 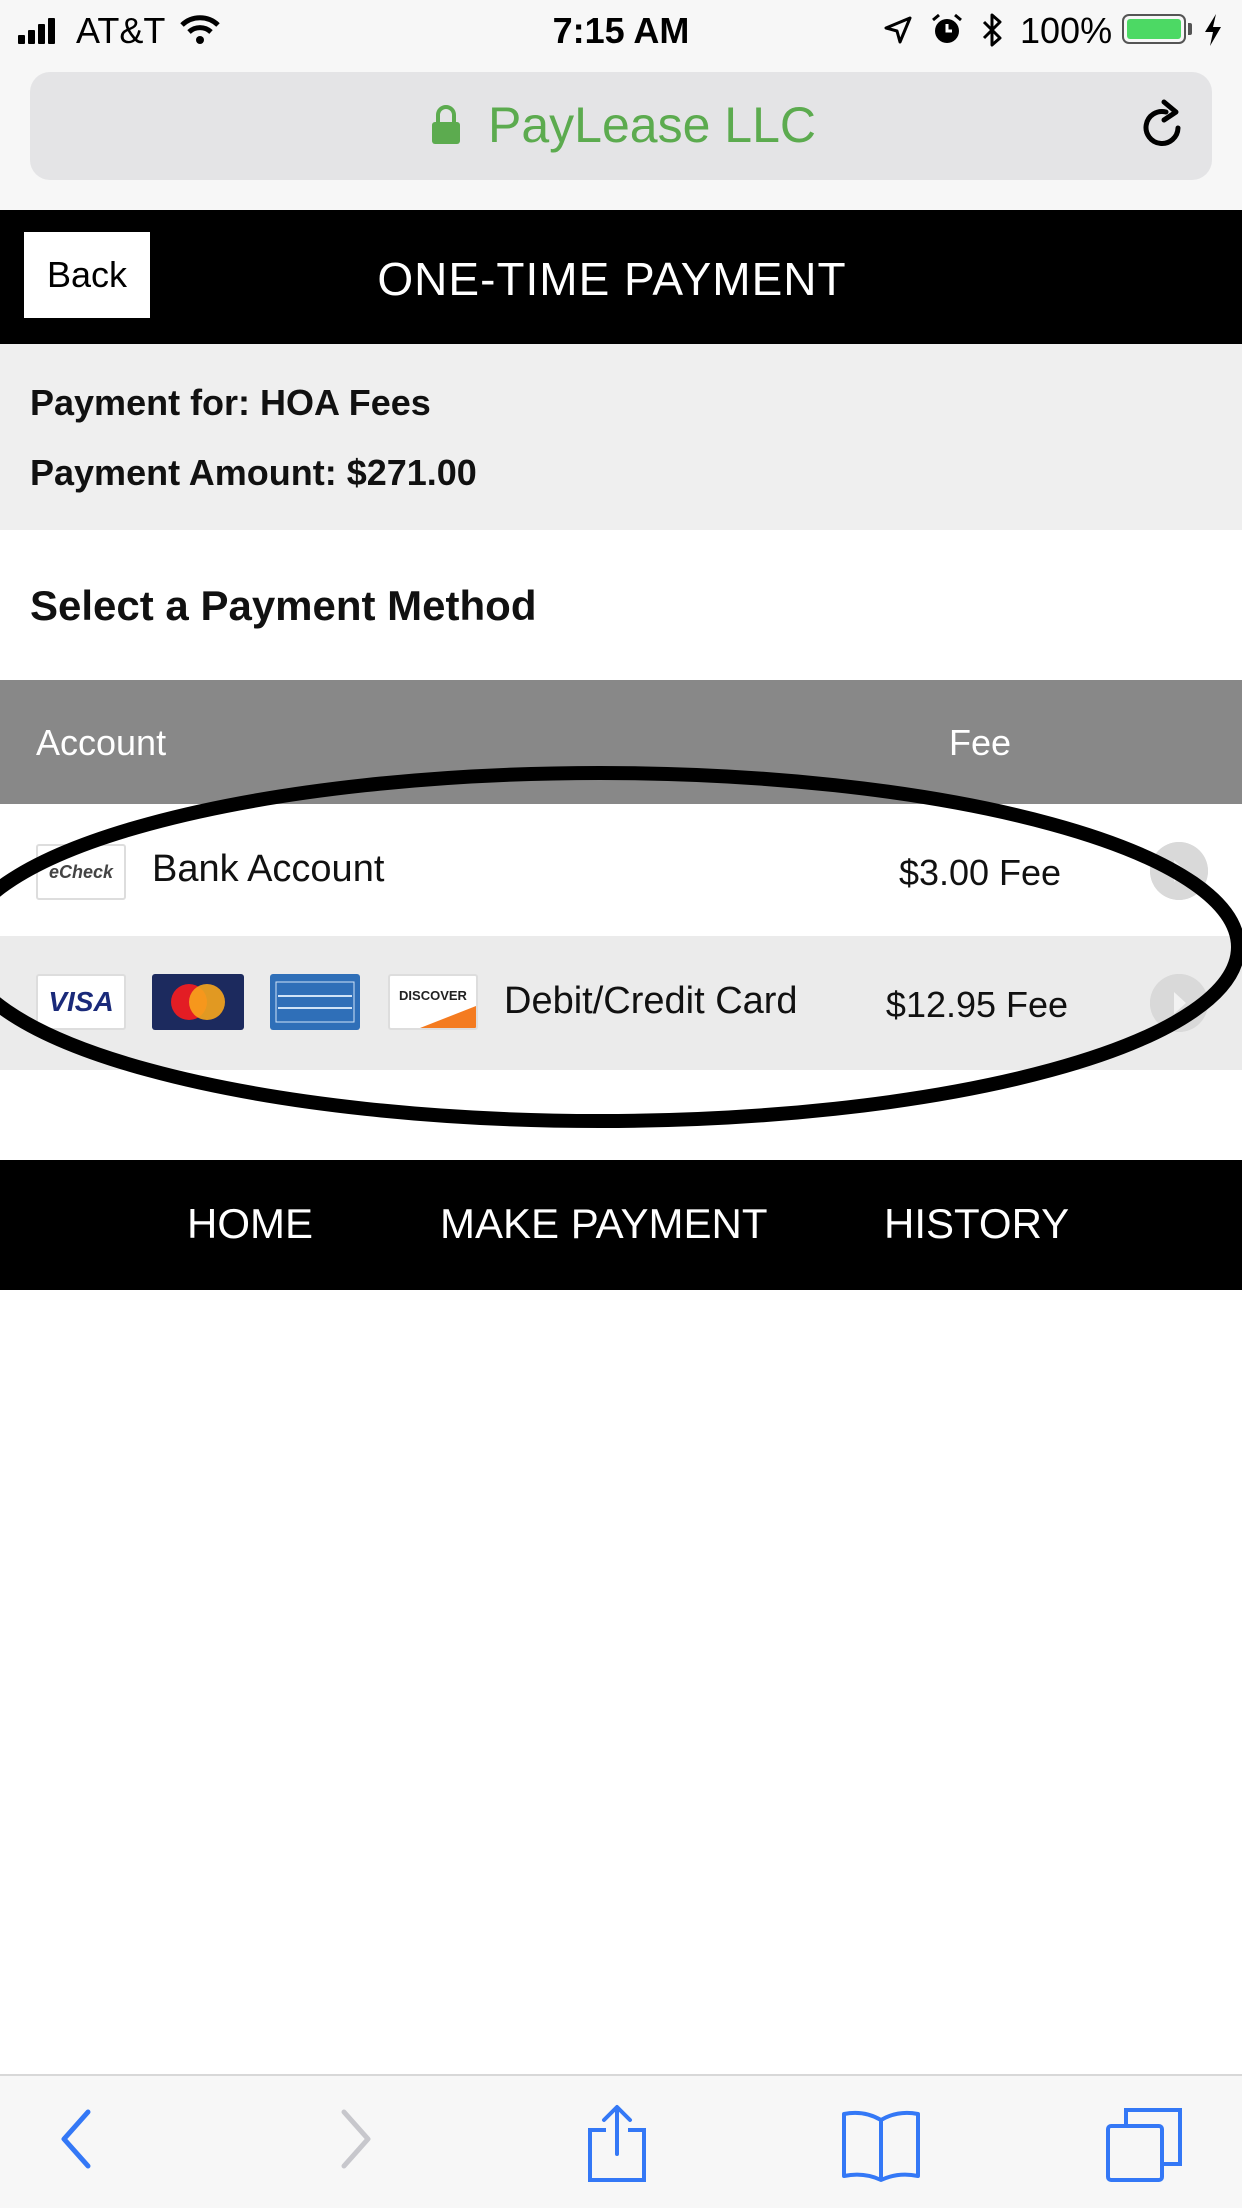 I want to click on nav-home: HOME, so click(x=250, y=1224).